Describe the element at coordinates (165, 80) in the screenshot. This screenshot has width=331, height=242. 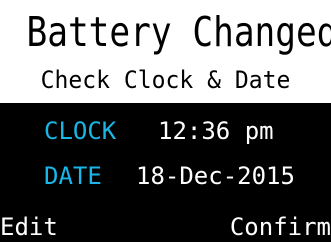
I see `page-subtitle: Check Clock & Date` at that location.